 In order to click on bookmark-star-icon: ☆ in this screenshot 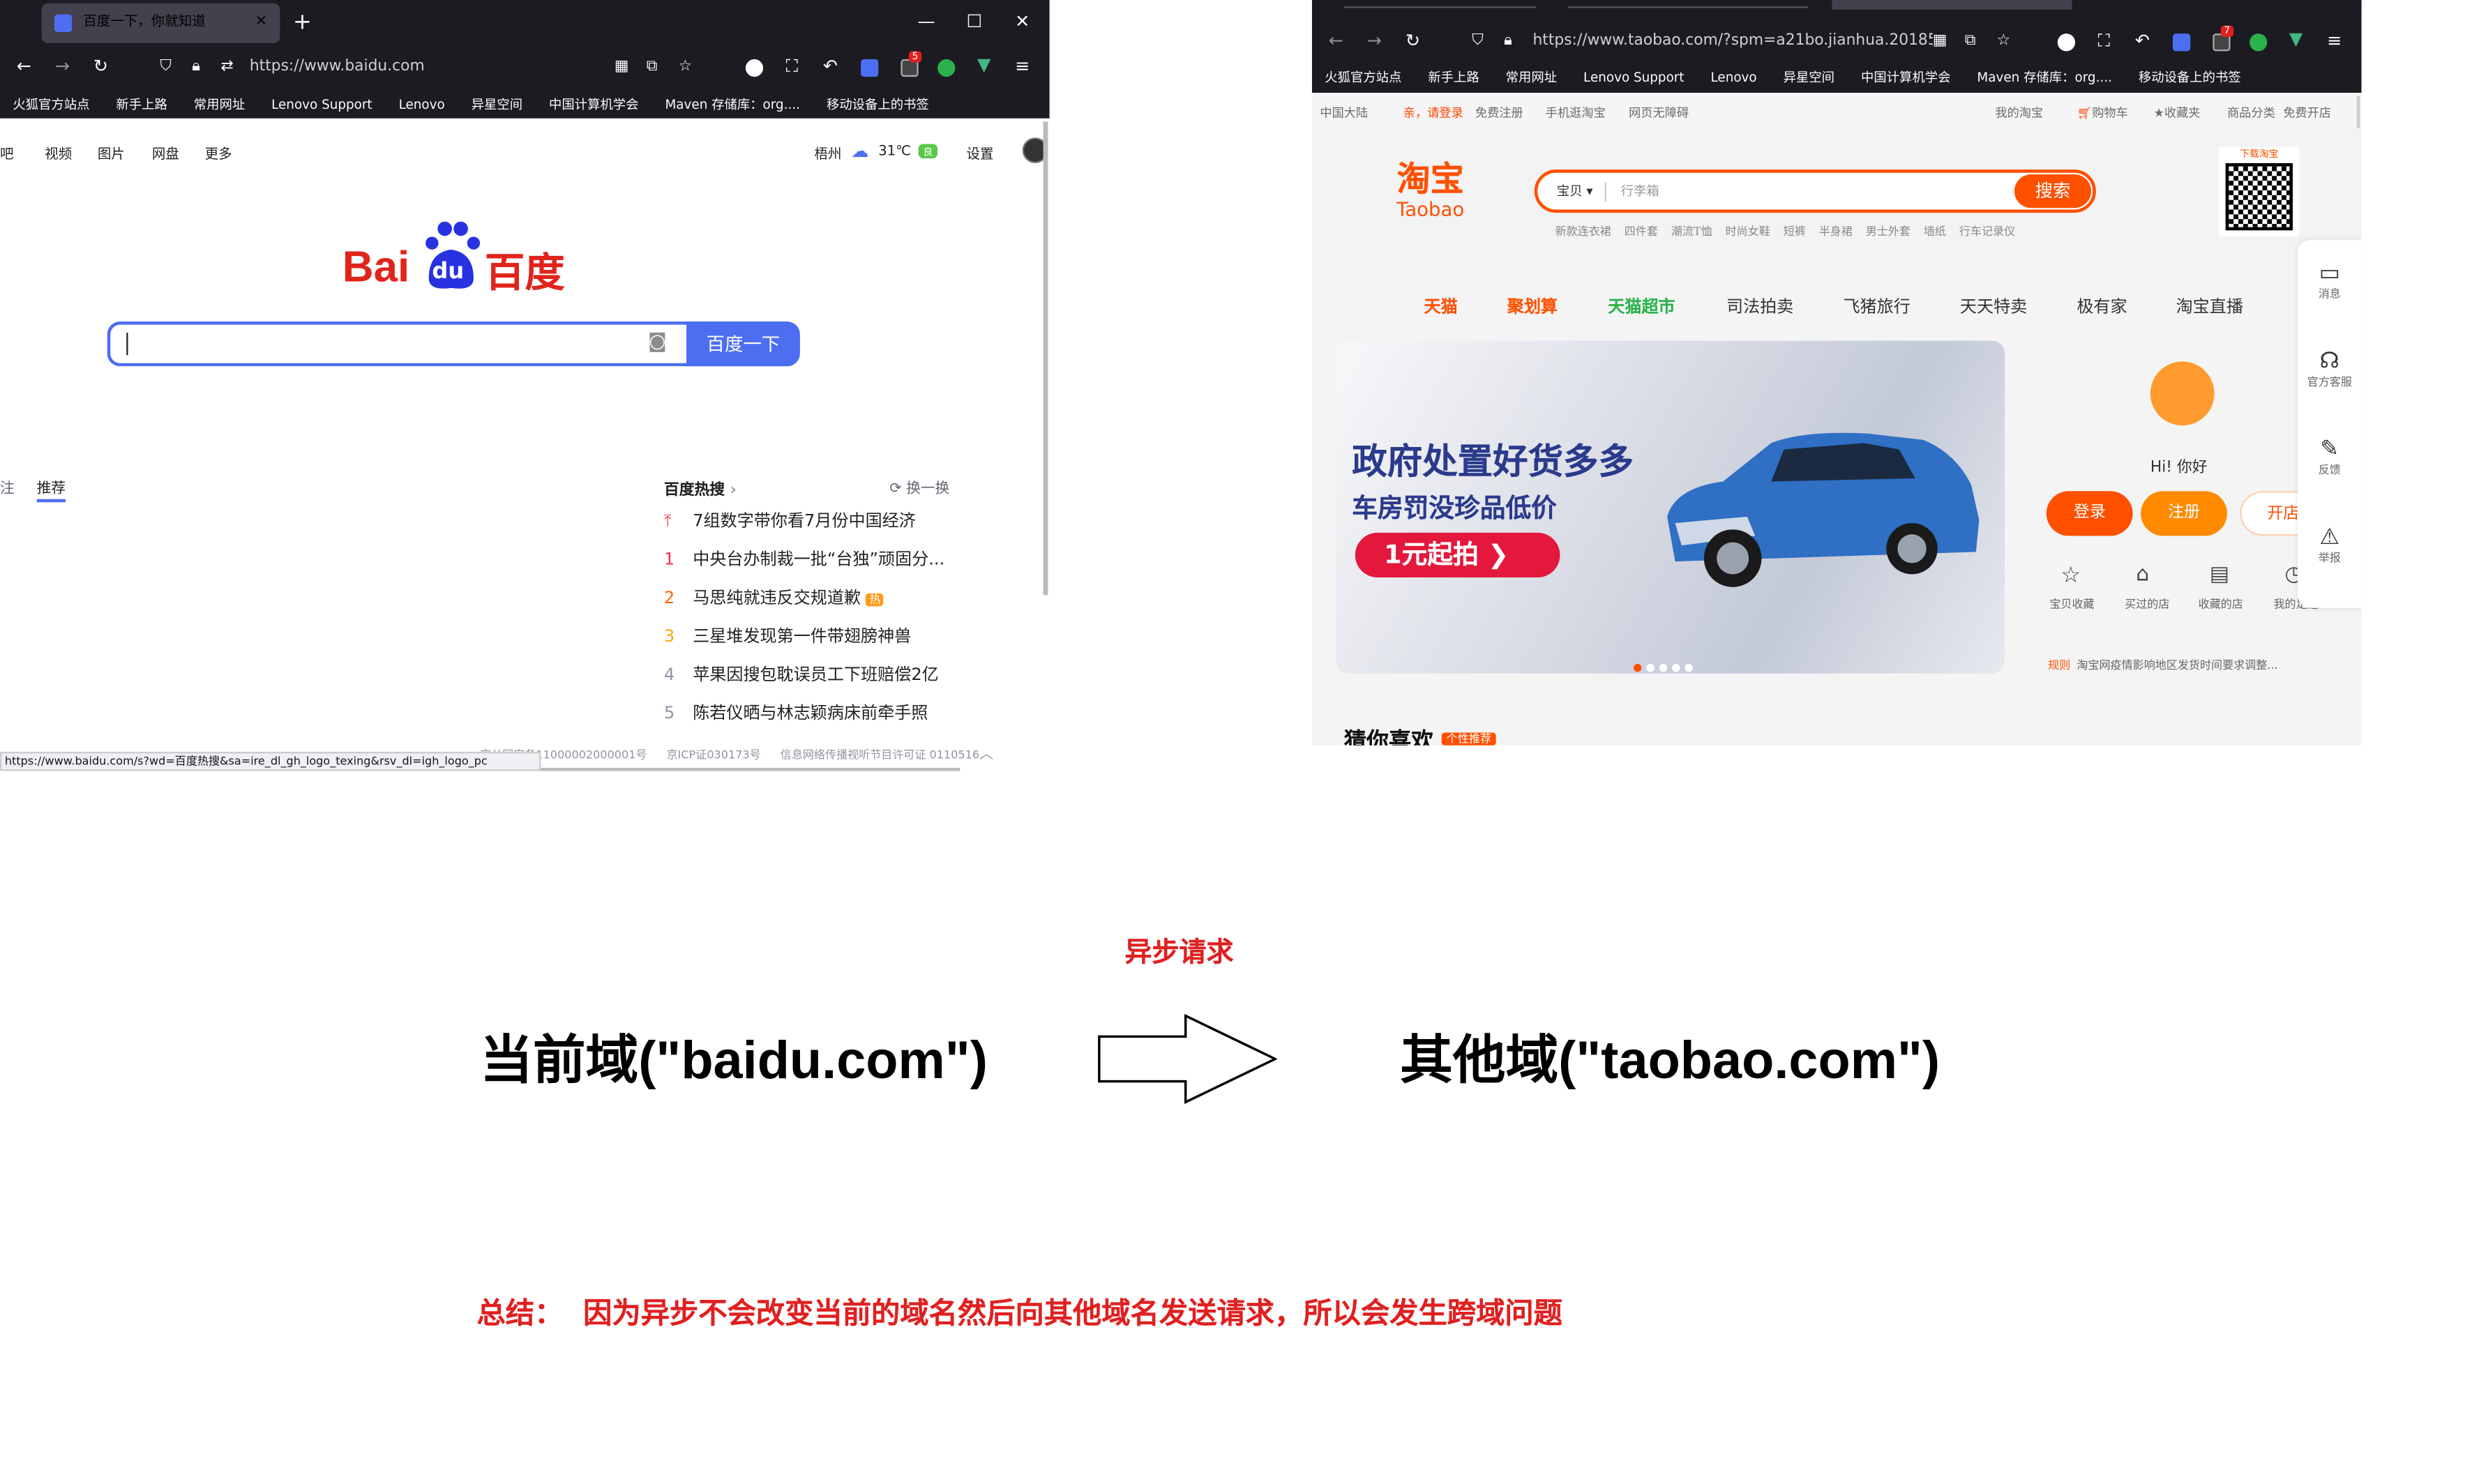, I will do `click(2004, 41)`.